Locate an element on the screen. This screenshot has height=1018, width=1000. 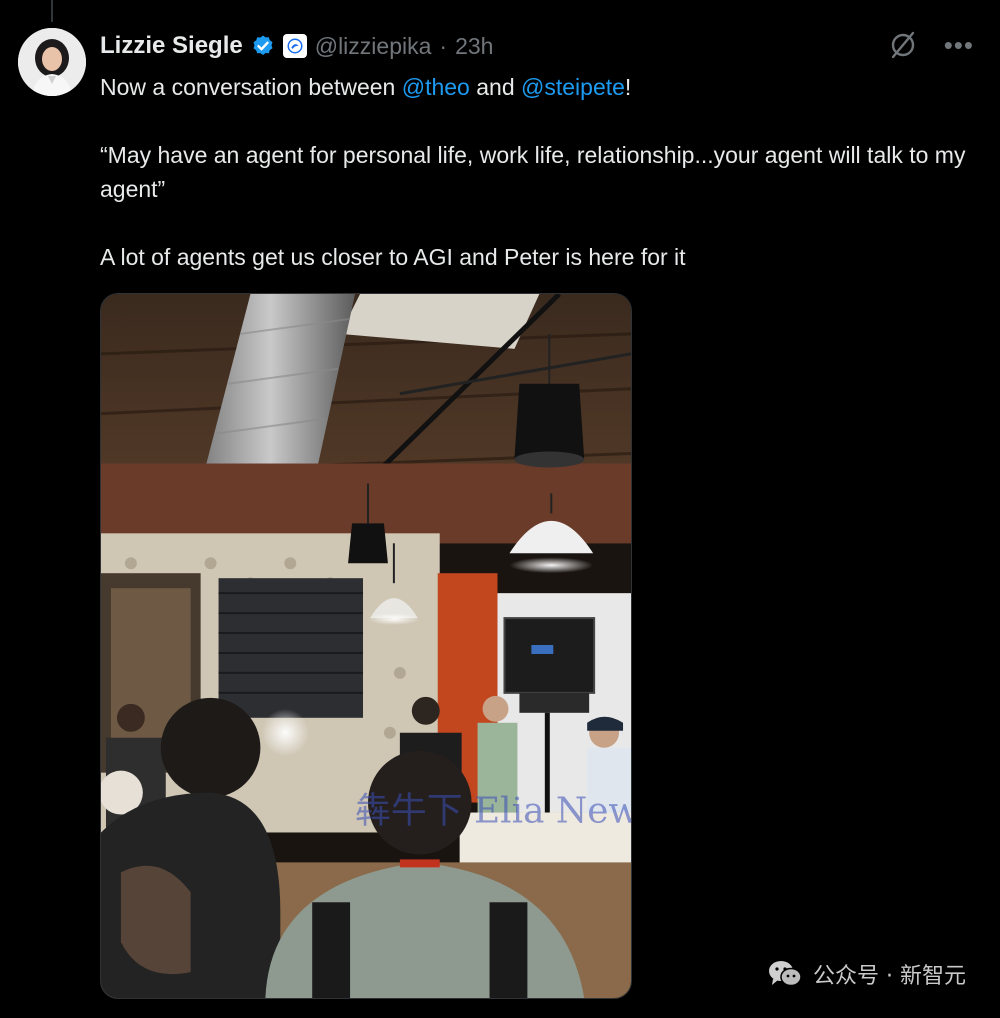
watermark-label: 公众号 · 新智元 is located at coordinates (889, 976).